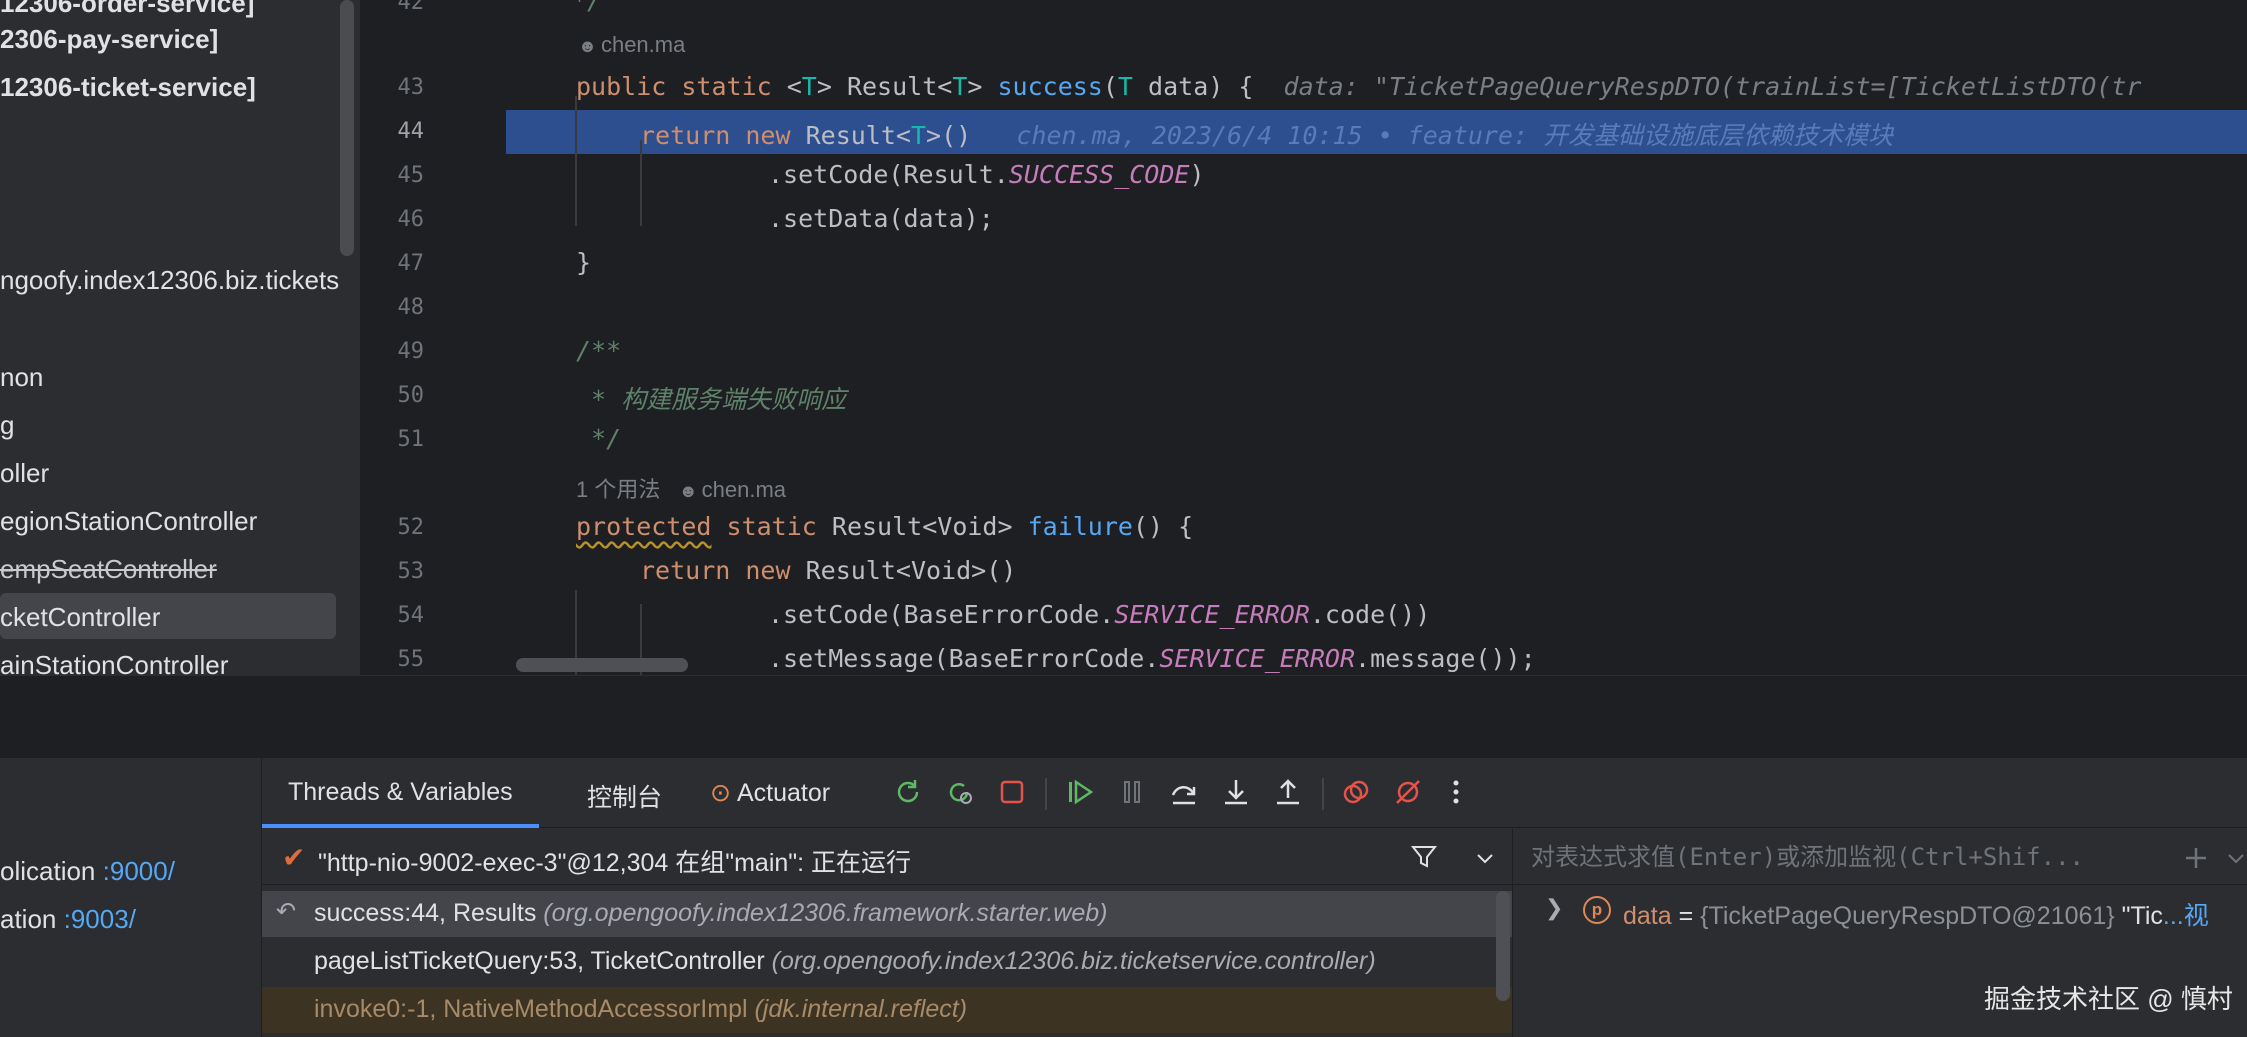 This screenshot has width=2247, height=1037. I want to click on code-line-51: */, so click(599, 438).